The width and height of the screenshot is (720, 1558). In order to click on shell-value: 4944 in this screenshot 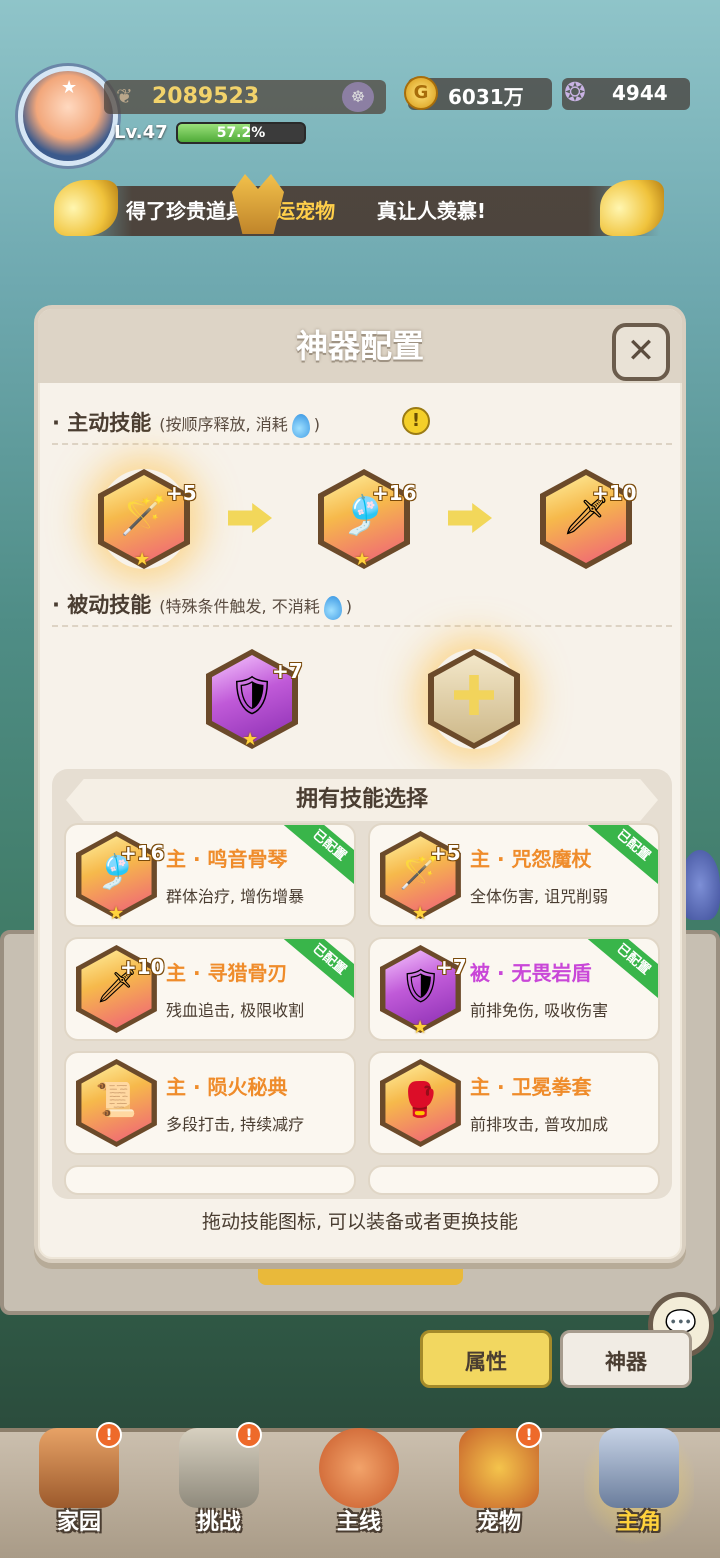, I will do `click(640, 93)`.